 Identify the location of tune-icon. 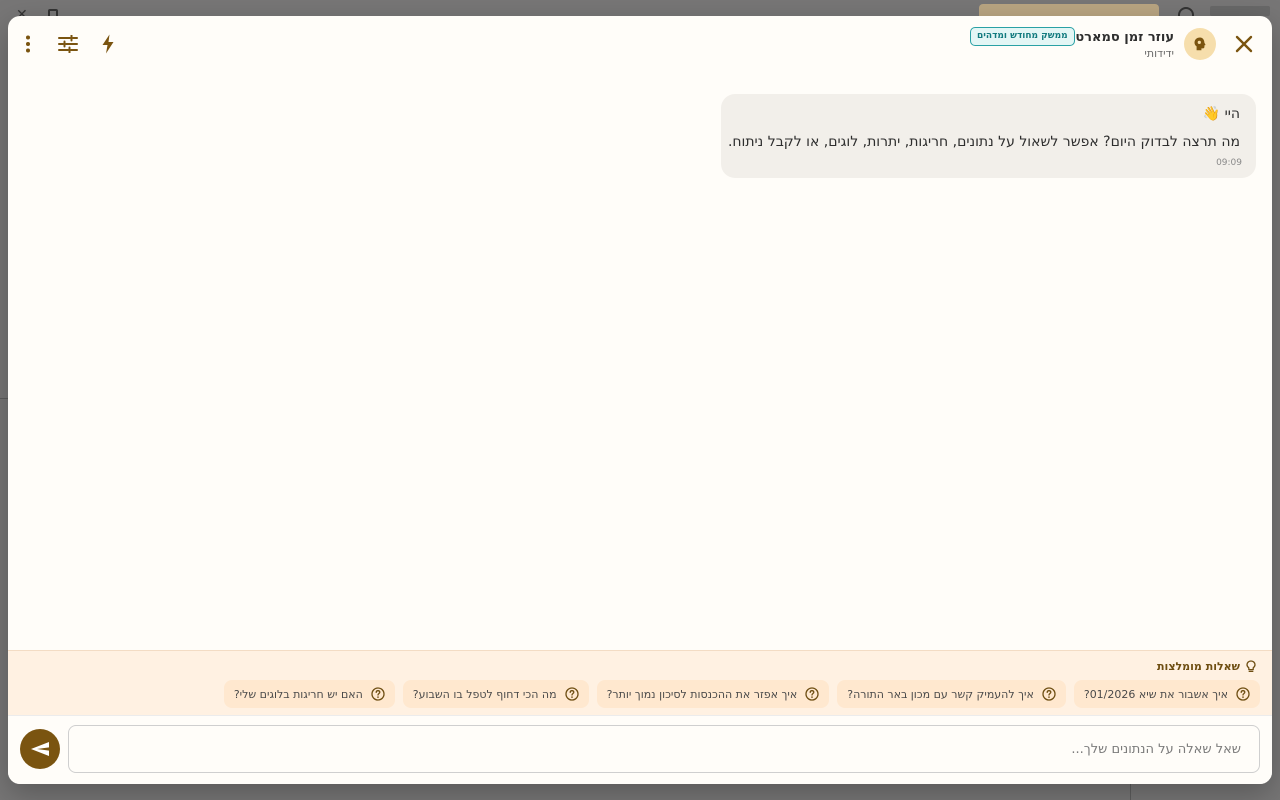
(68, 44).